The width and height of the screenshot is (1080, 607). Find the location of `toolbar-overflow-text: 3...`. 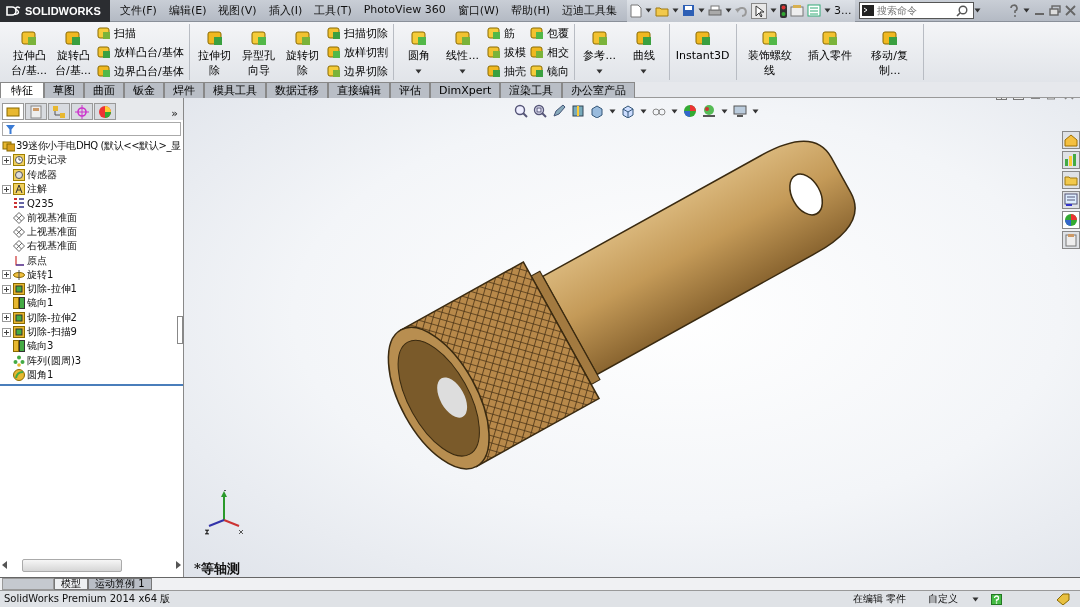

toolbar-overflow-text: 3... is located at coordinates (843, 10).